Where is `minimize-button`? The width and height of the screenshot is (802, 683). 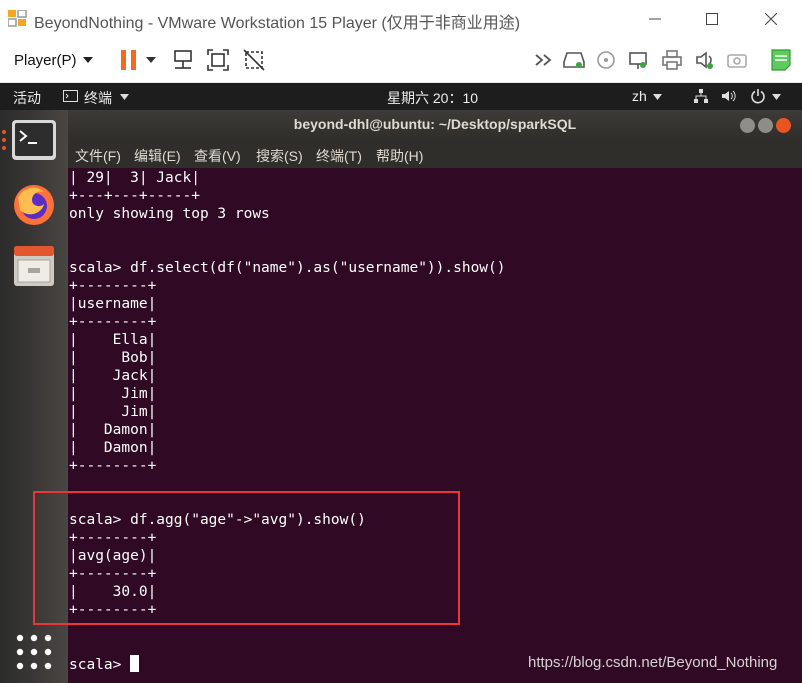
minimize-button is located at coordinates (655, 19).